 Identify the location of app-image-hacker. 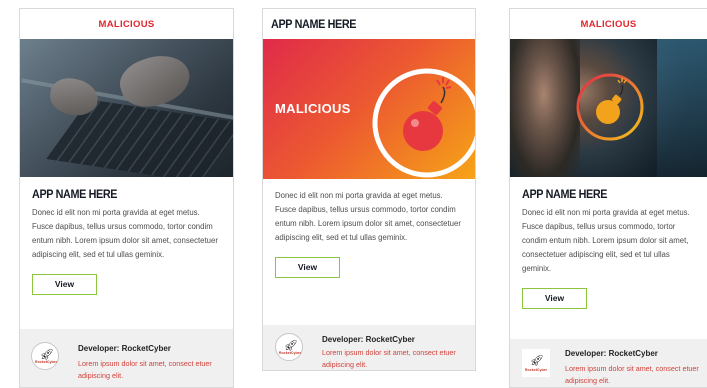
(608, 108).